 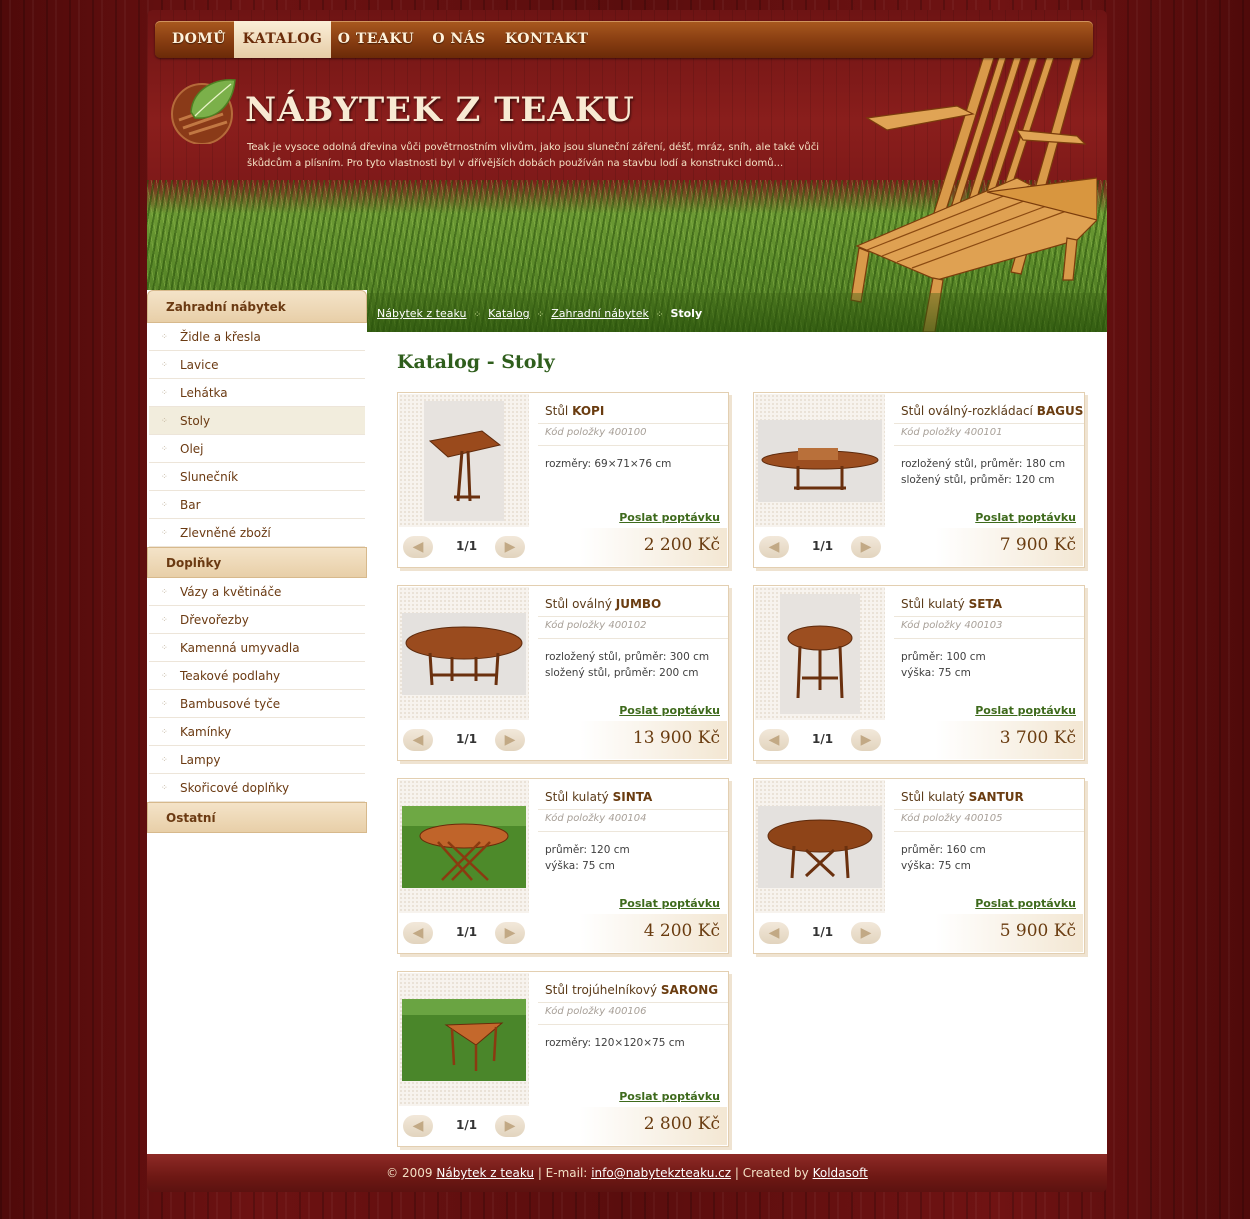 I want to click on footer-creator-link: Koldasoft, so click(x=840, y=1173).